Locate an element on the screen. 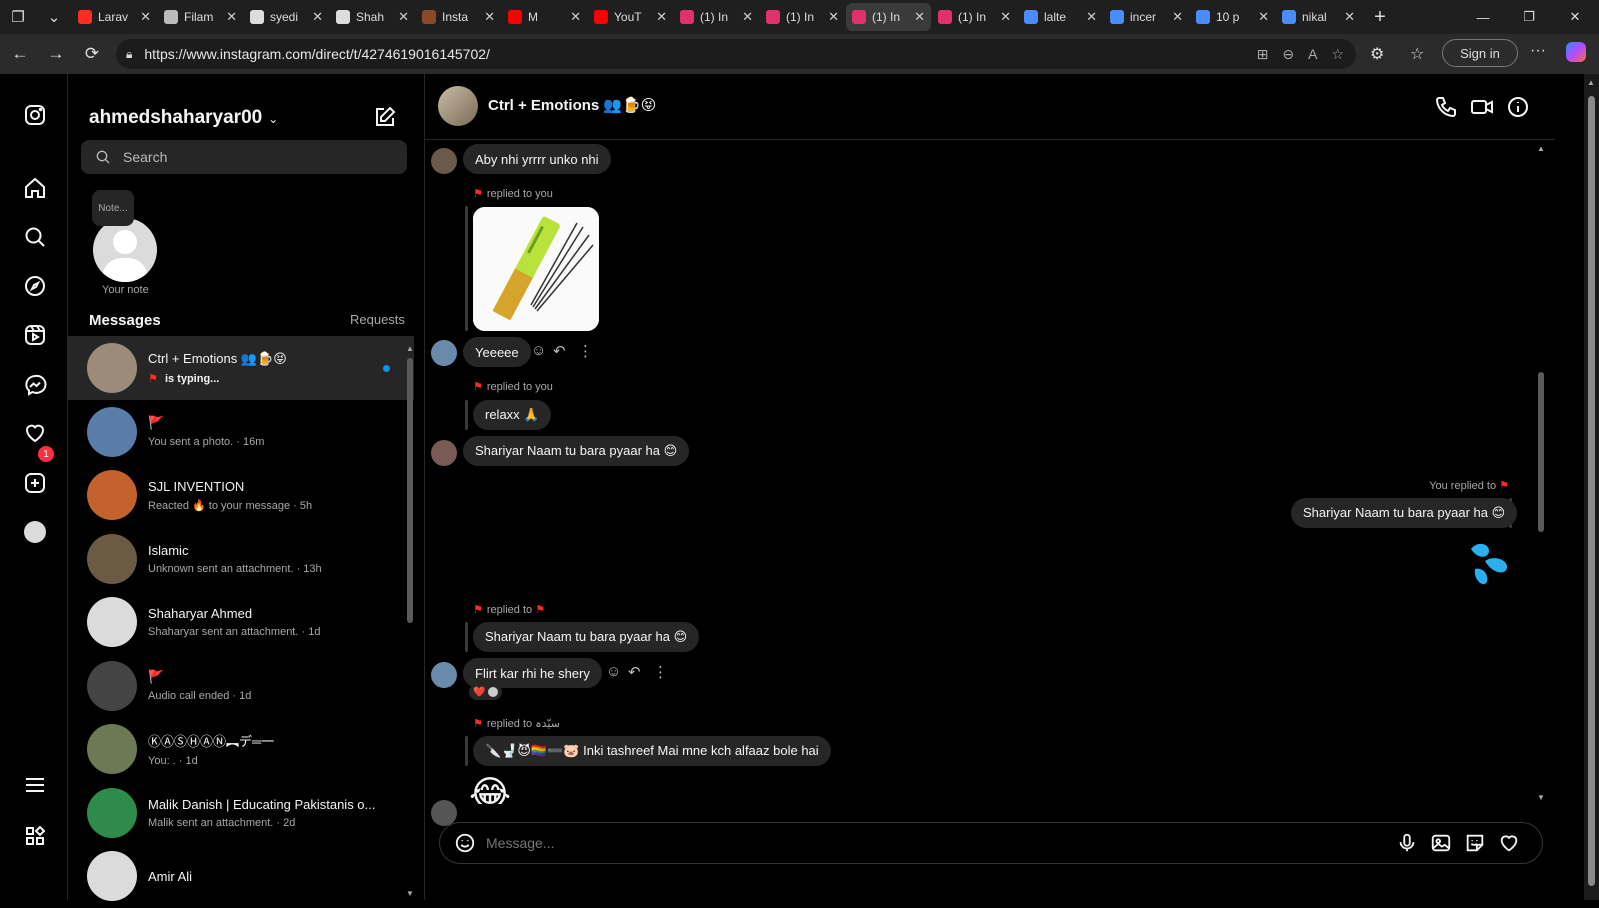 The height and width of the screenshot is (908, 1599). reload-button: ⟳ is located at coordinates (92, 54).